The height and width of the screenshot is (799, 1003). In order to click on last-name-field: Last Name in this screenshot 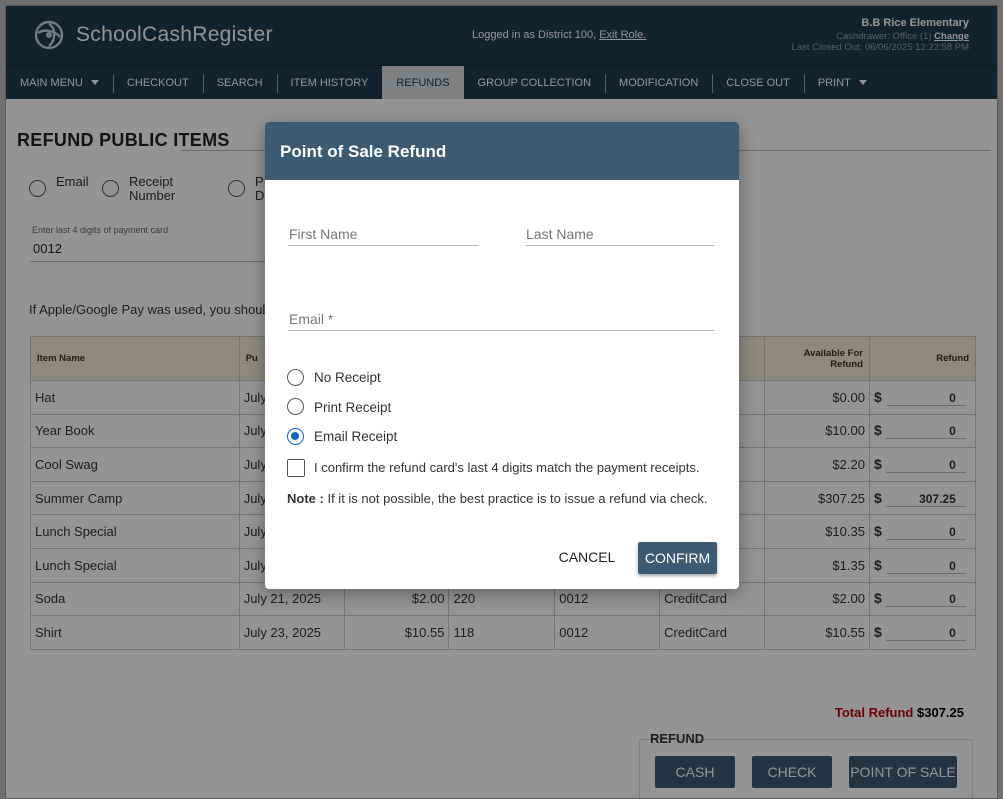, I will do `click(560, 234)`.